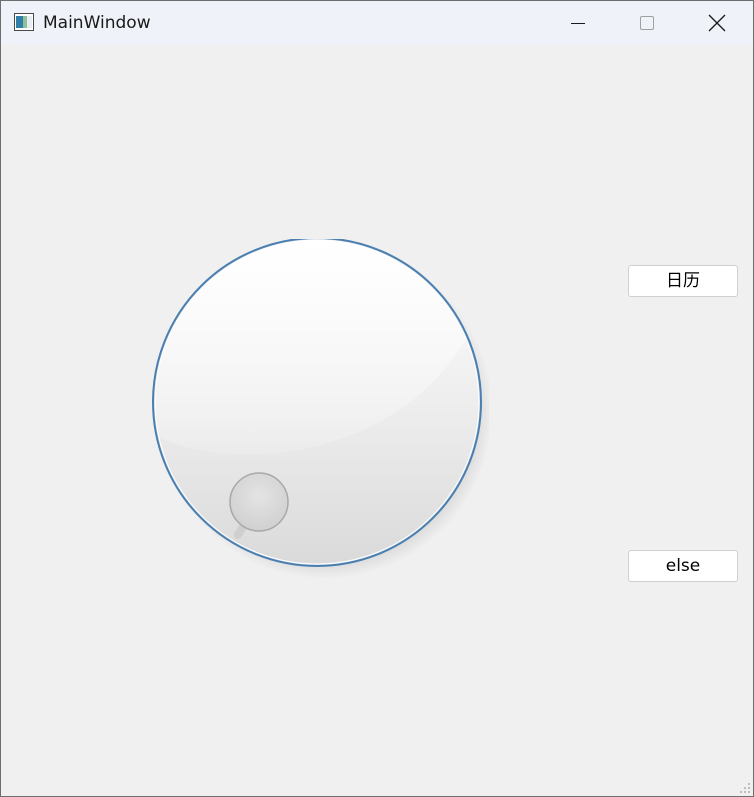 The width and height of the screenshot is (754, 797). I want to click on close-icon, so click(717, 23).